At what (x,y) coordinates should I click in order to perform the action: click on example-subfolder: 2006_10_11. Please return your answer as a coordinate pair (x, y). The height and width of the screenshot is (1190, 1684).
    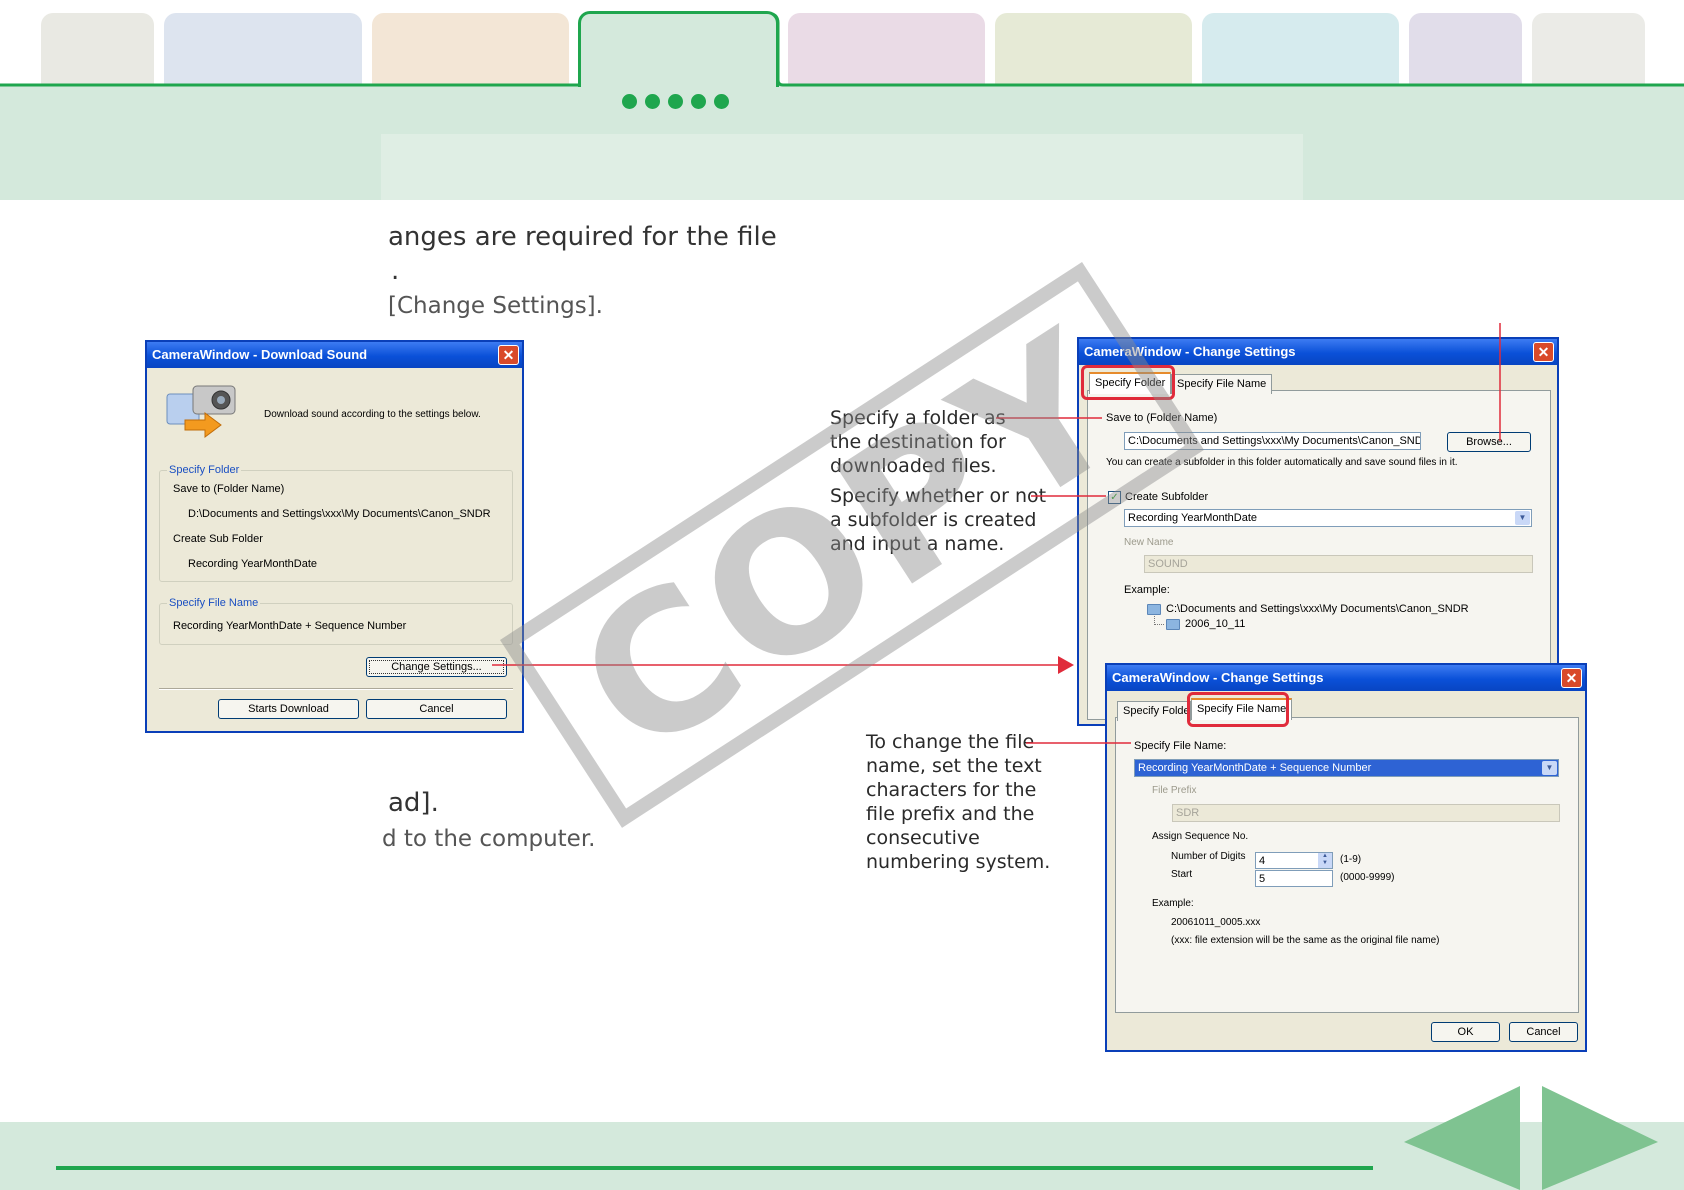
    Looking at the image, I should click on (1205, 624).